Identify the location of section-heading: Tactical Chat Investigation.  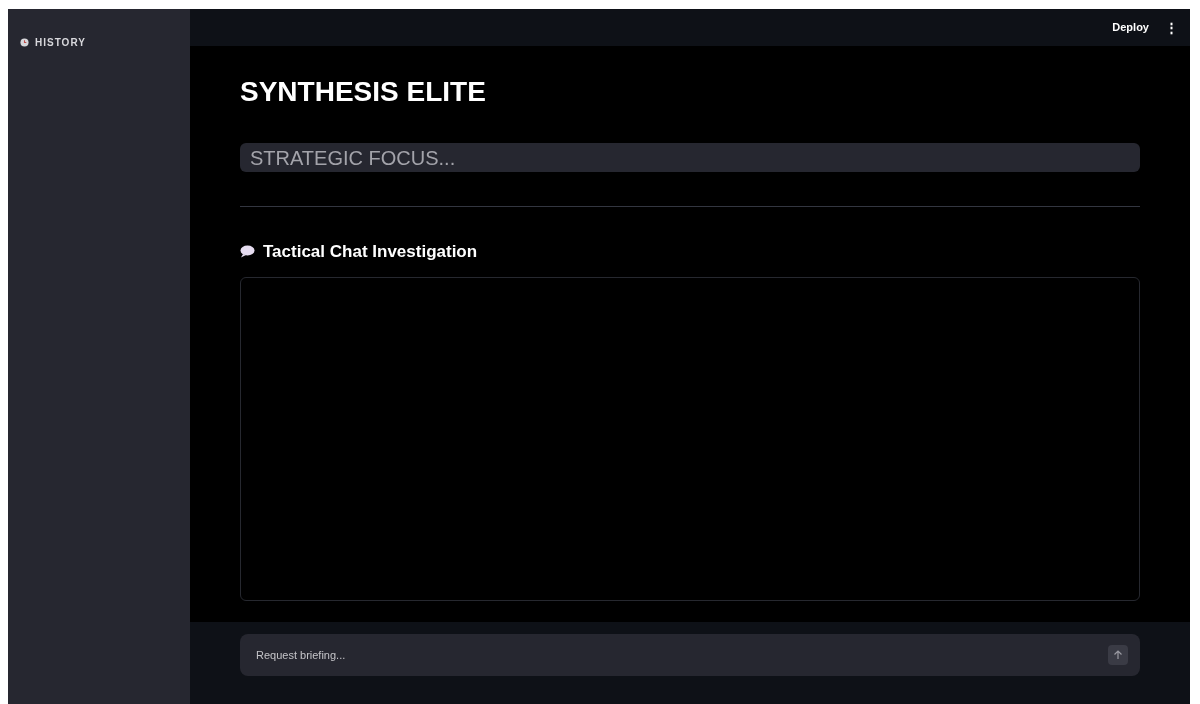
(370, 252).